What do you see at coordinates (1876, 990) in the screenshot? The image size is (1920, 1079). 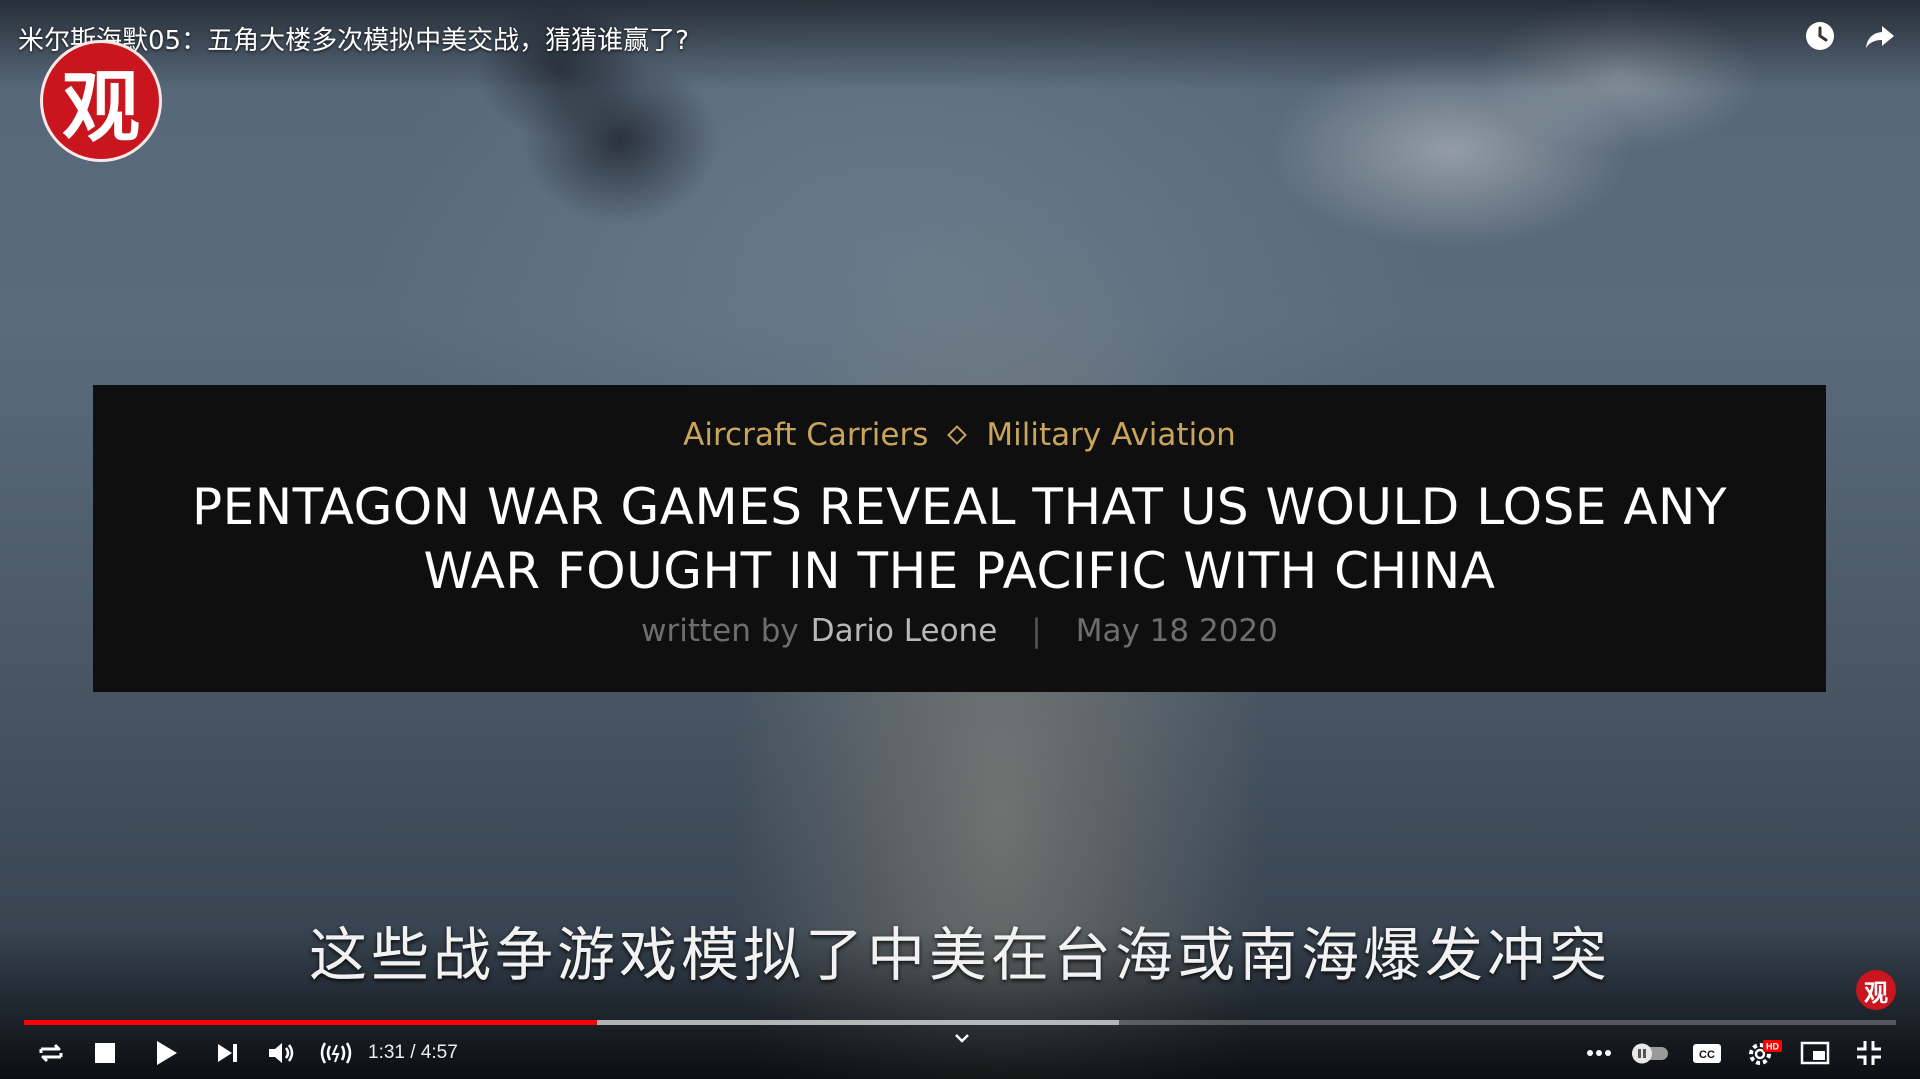 I see `watermark-logo: 观` at bounding box center [1876, 990].